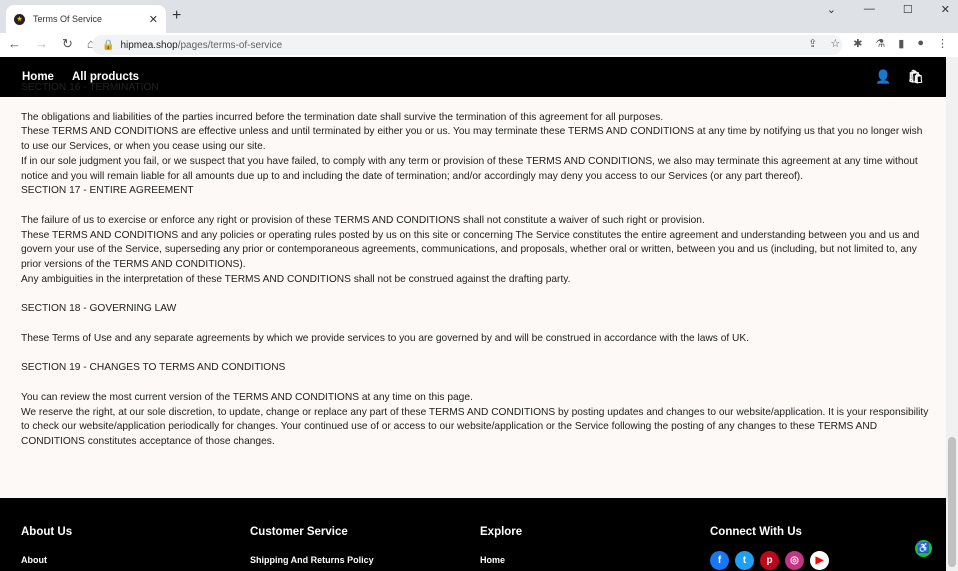  Describe the element at coordinates (467, 45) in the screenshot. I see `url-input: 🔒 hipmea.shop/pages/terms-of-service` at that location.